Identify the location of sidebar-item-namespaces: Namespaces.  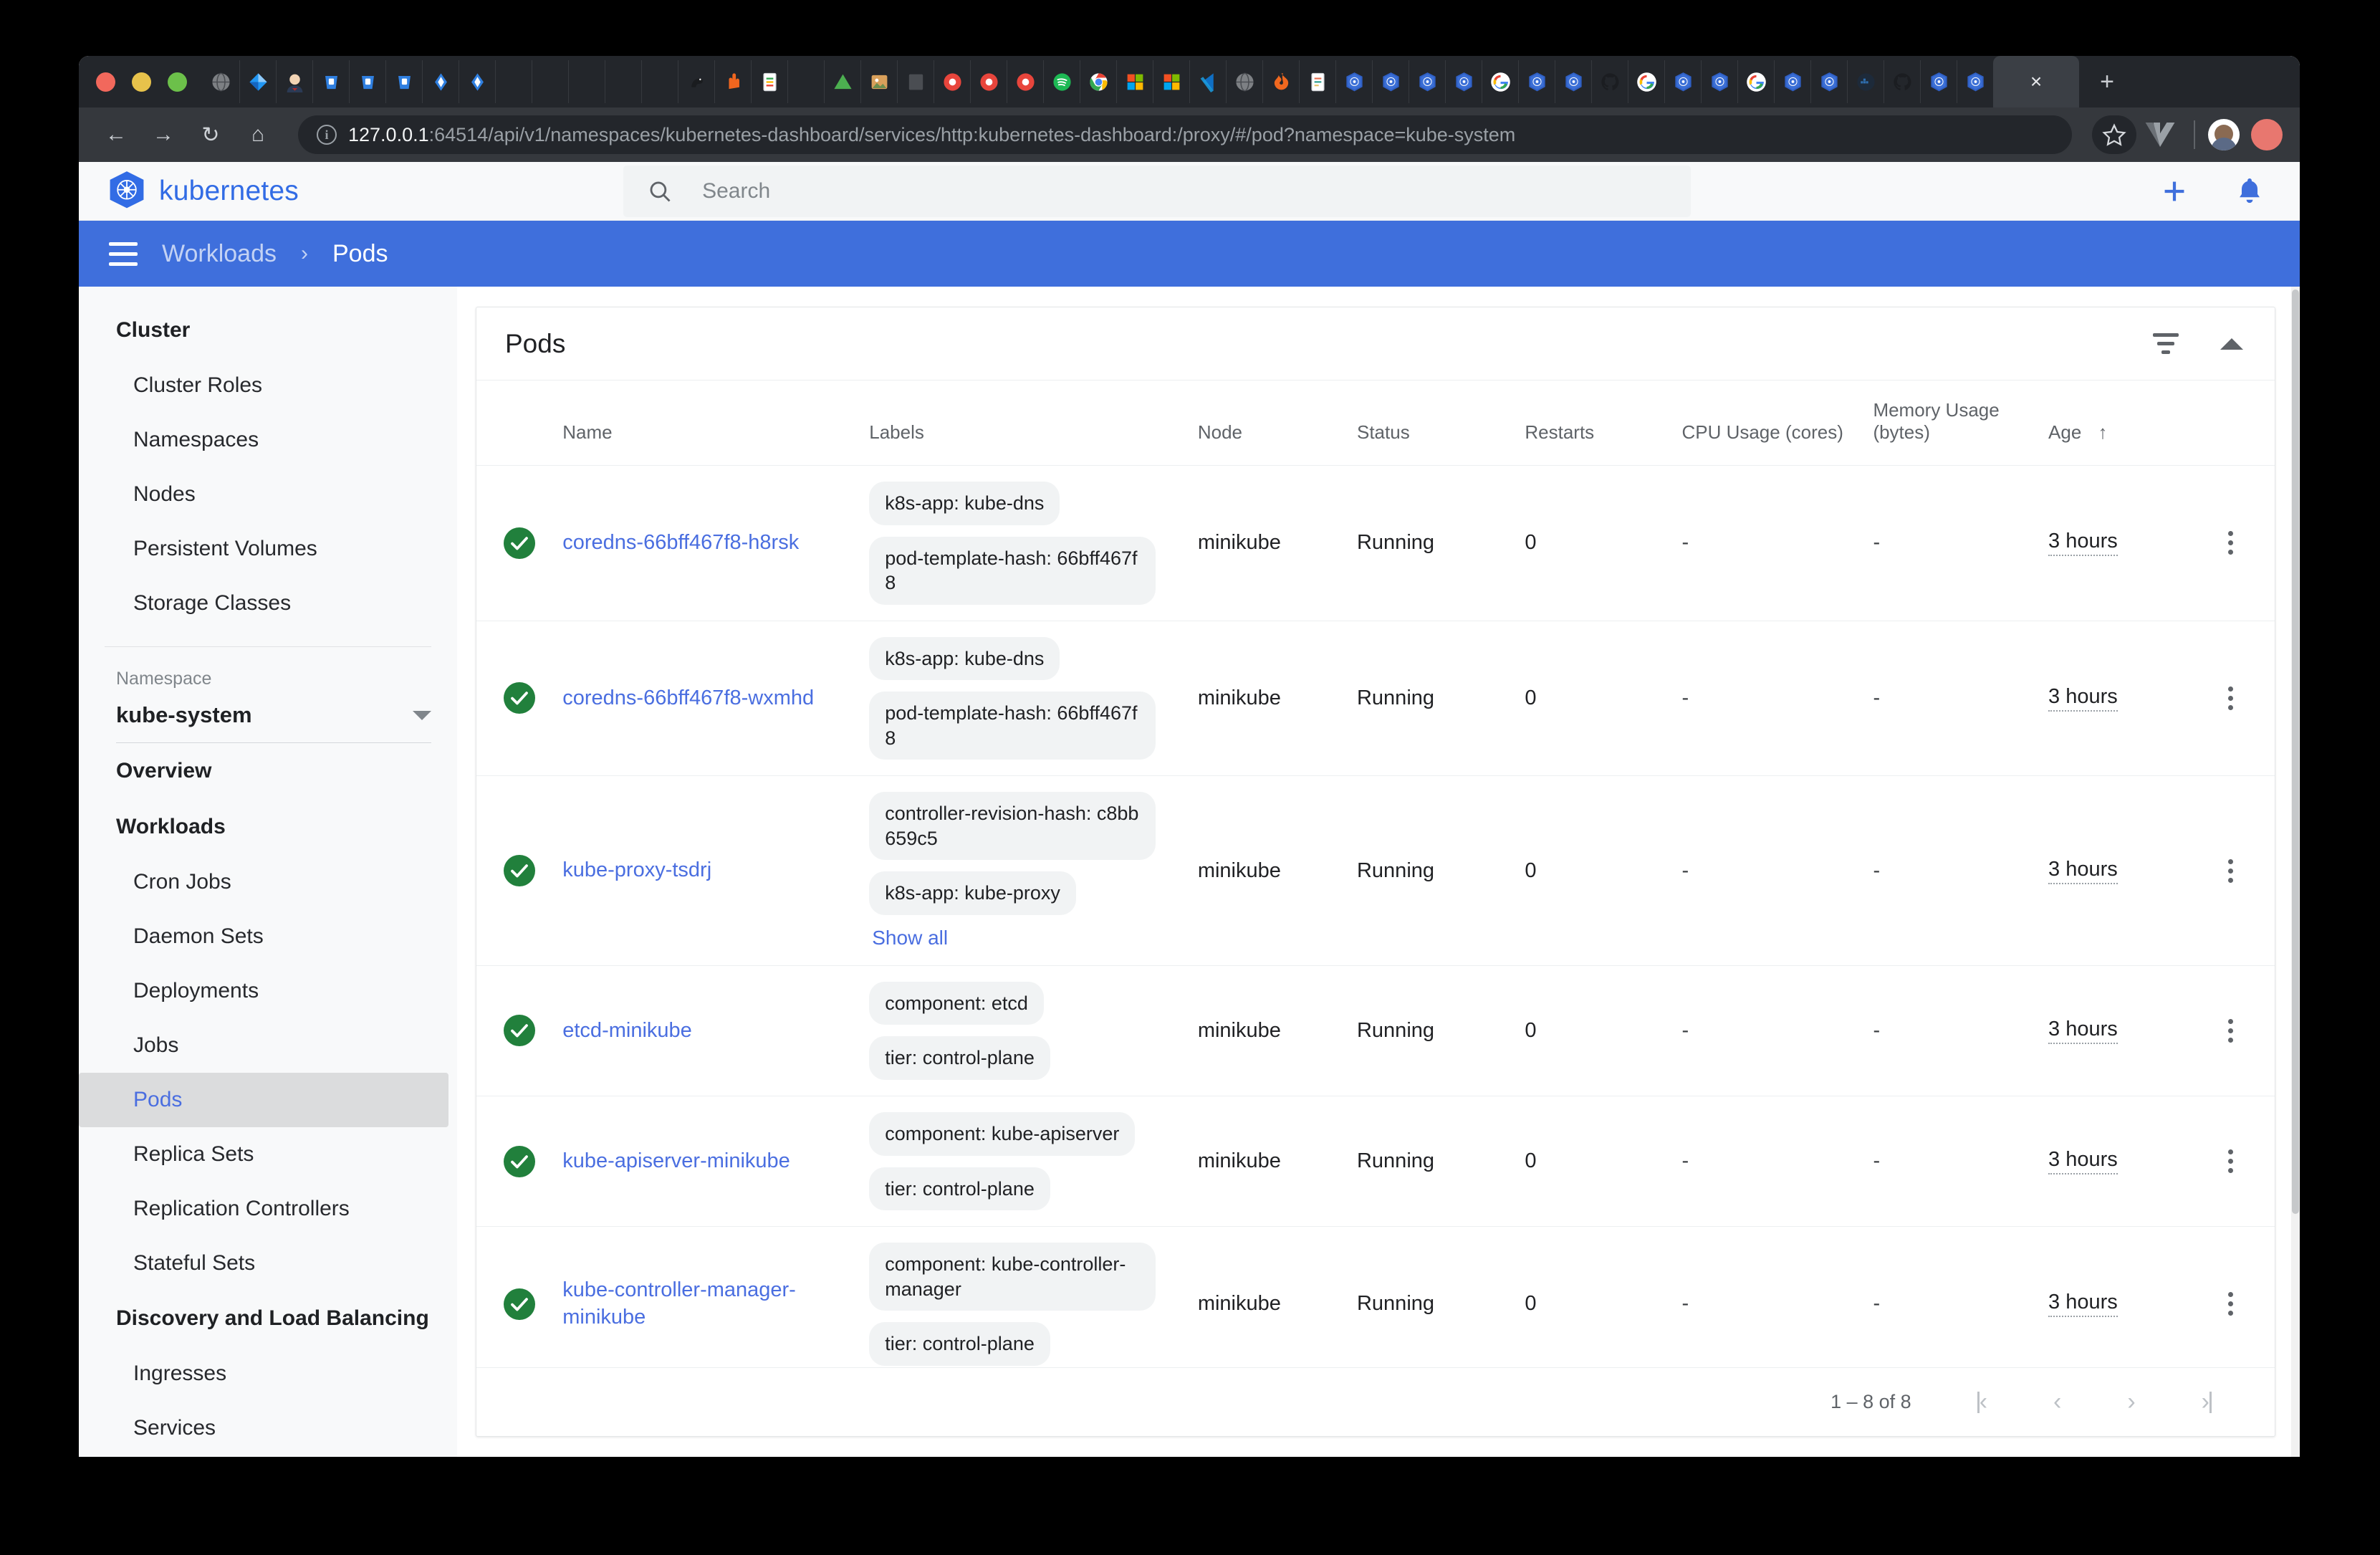
(263, 440).